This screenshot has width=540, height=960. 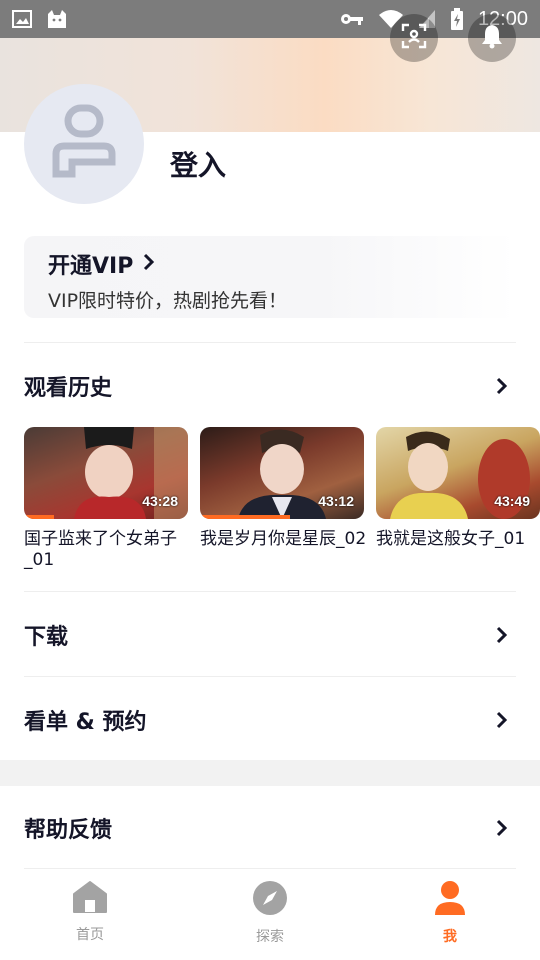 What do you see at coordinates (270, 19) in the screenshot?
I see `status-bar: 12:00` at bounding box center [270, 19].